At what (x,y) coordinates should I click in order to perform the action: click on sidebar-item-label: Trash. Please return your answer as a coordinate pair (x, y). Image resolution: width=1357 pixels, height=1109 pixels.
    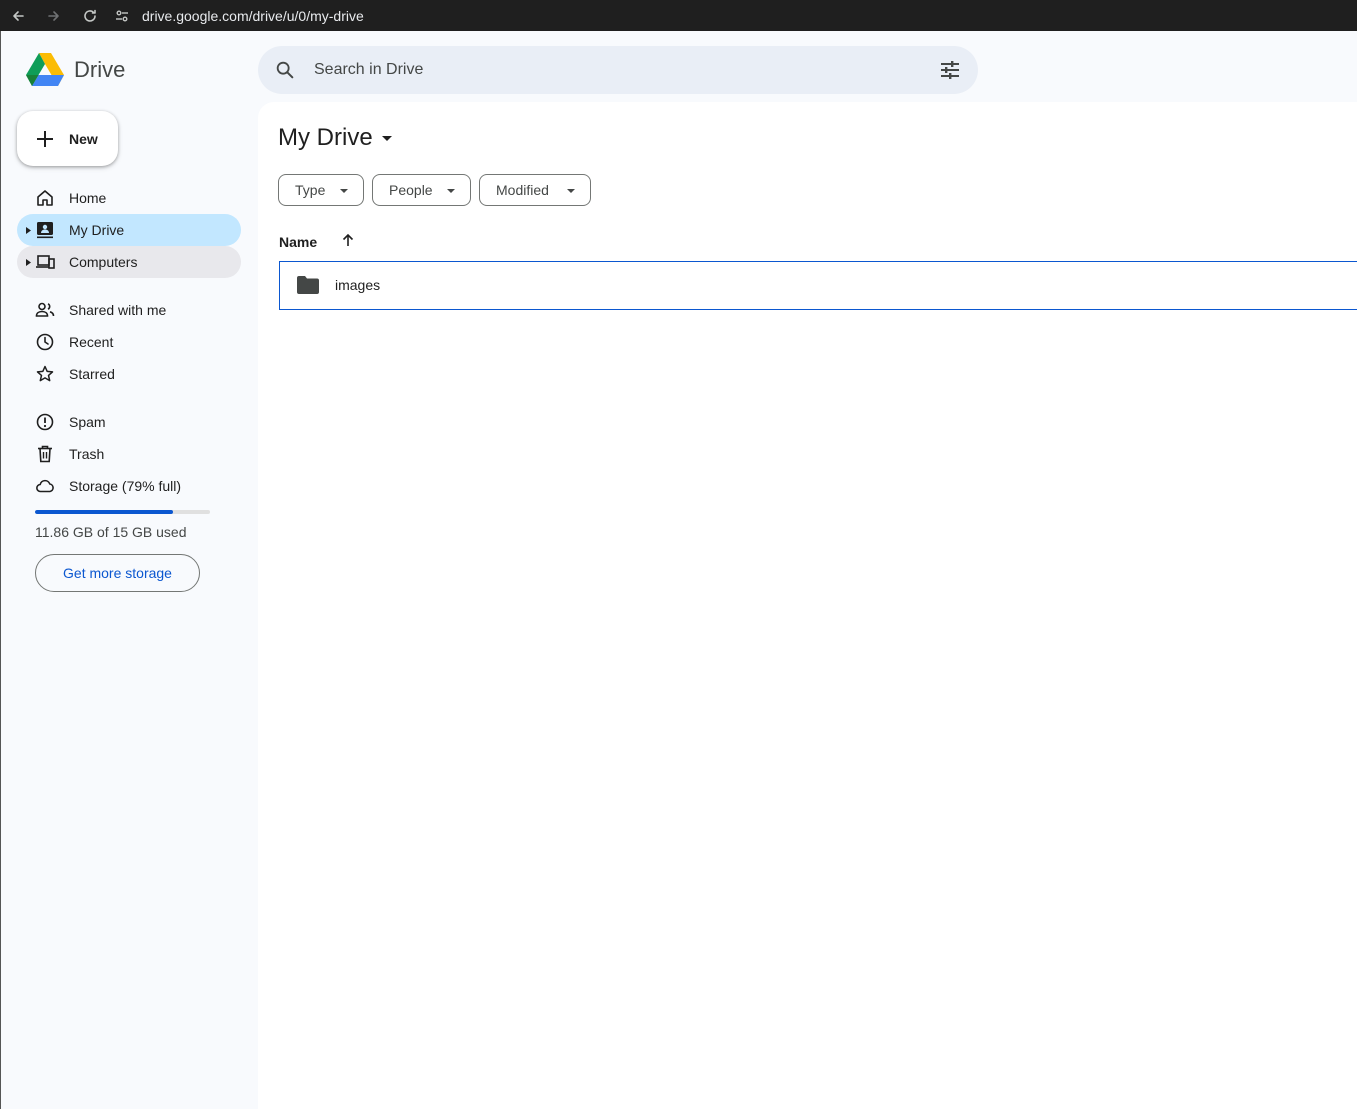
    Looking at the image, I should click on (87, 454).